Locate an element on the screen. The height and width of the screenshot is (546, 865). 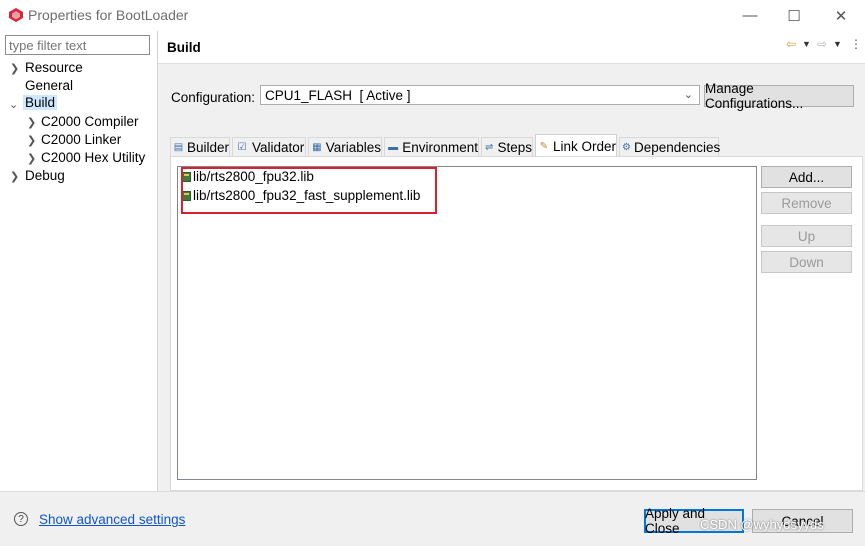
watermark: CSDN @wyhydsyyds is located at coordinates (762, 524).